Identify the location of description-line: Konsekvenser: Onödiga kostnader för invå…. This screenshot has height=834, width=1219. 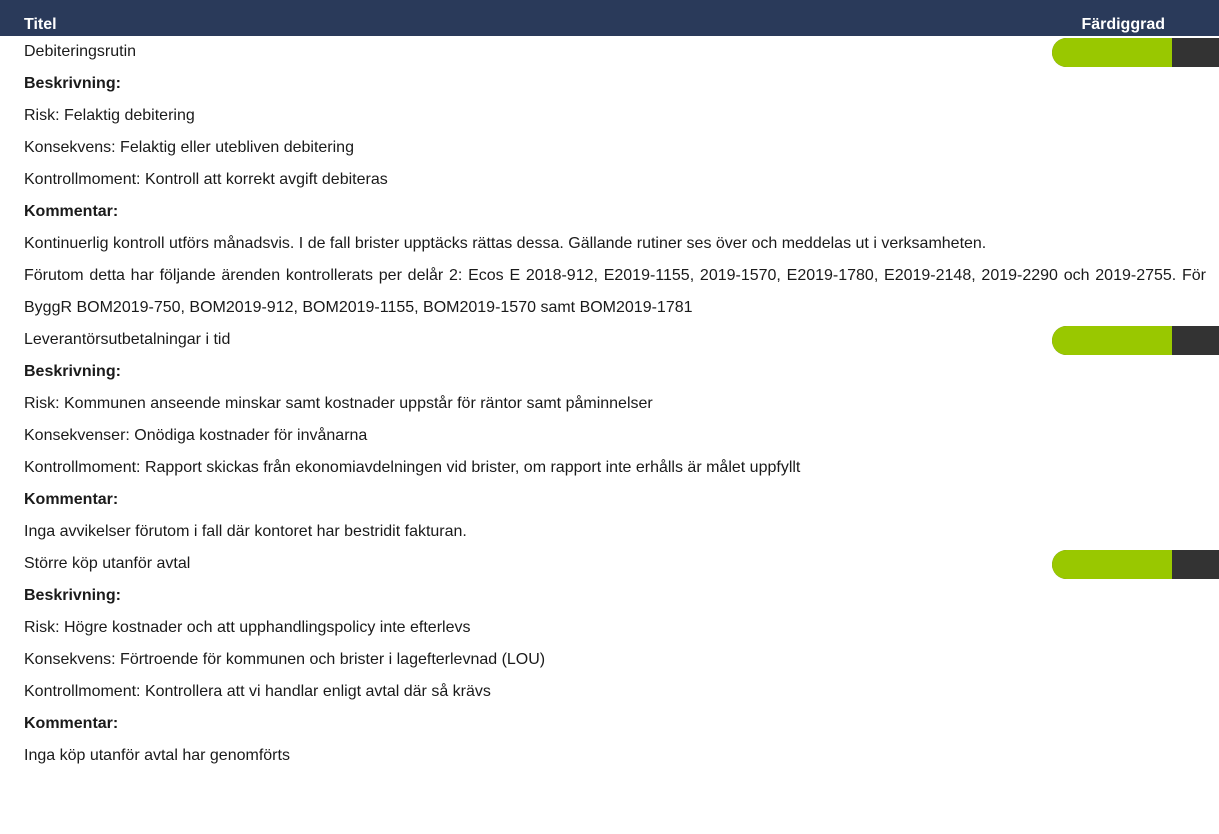
(196, 435).